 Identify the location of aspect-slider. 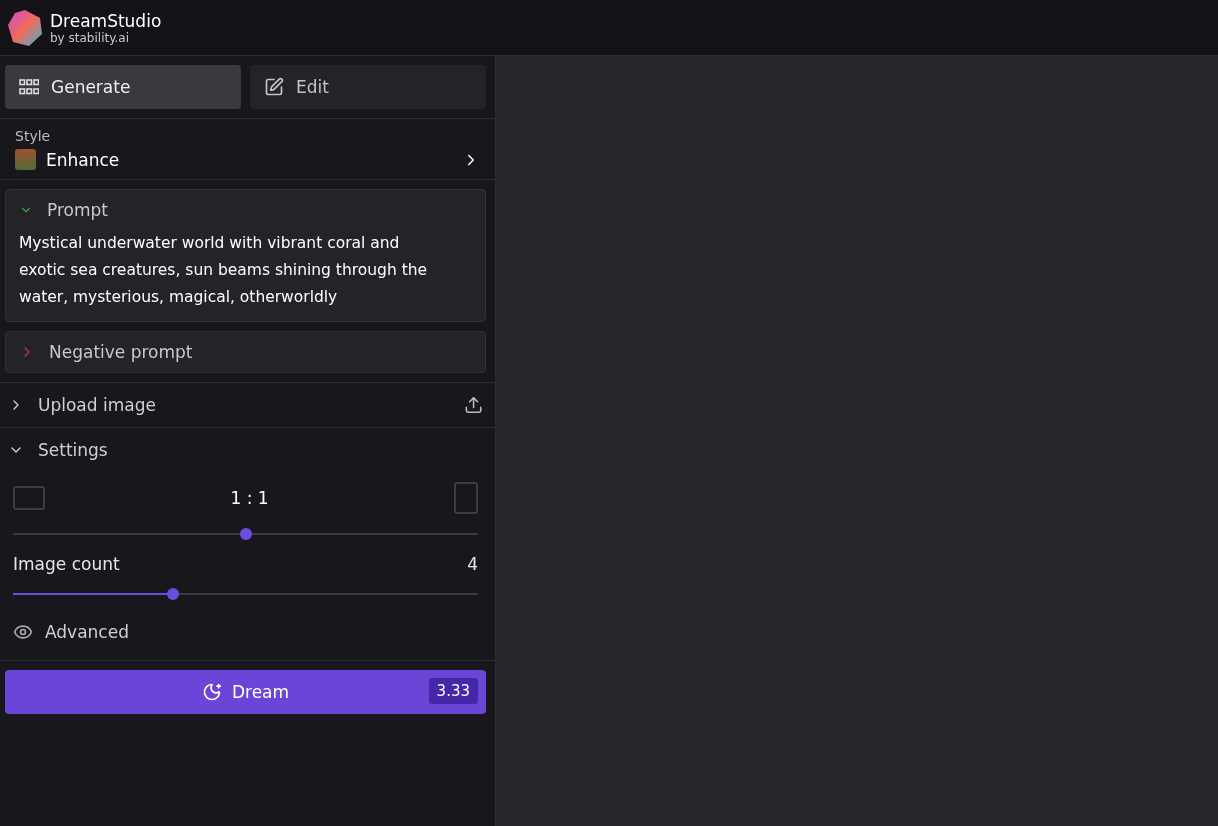
(245, 534).